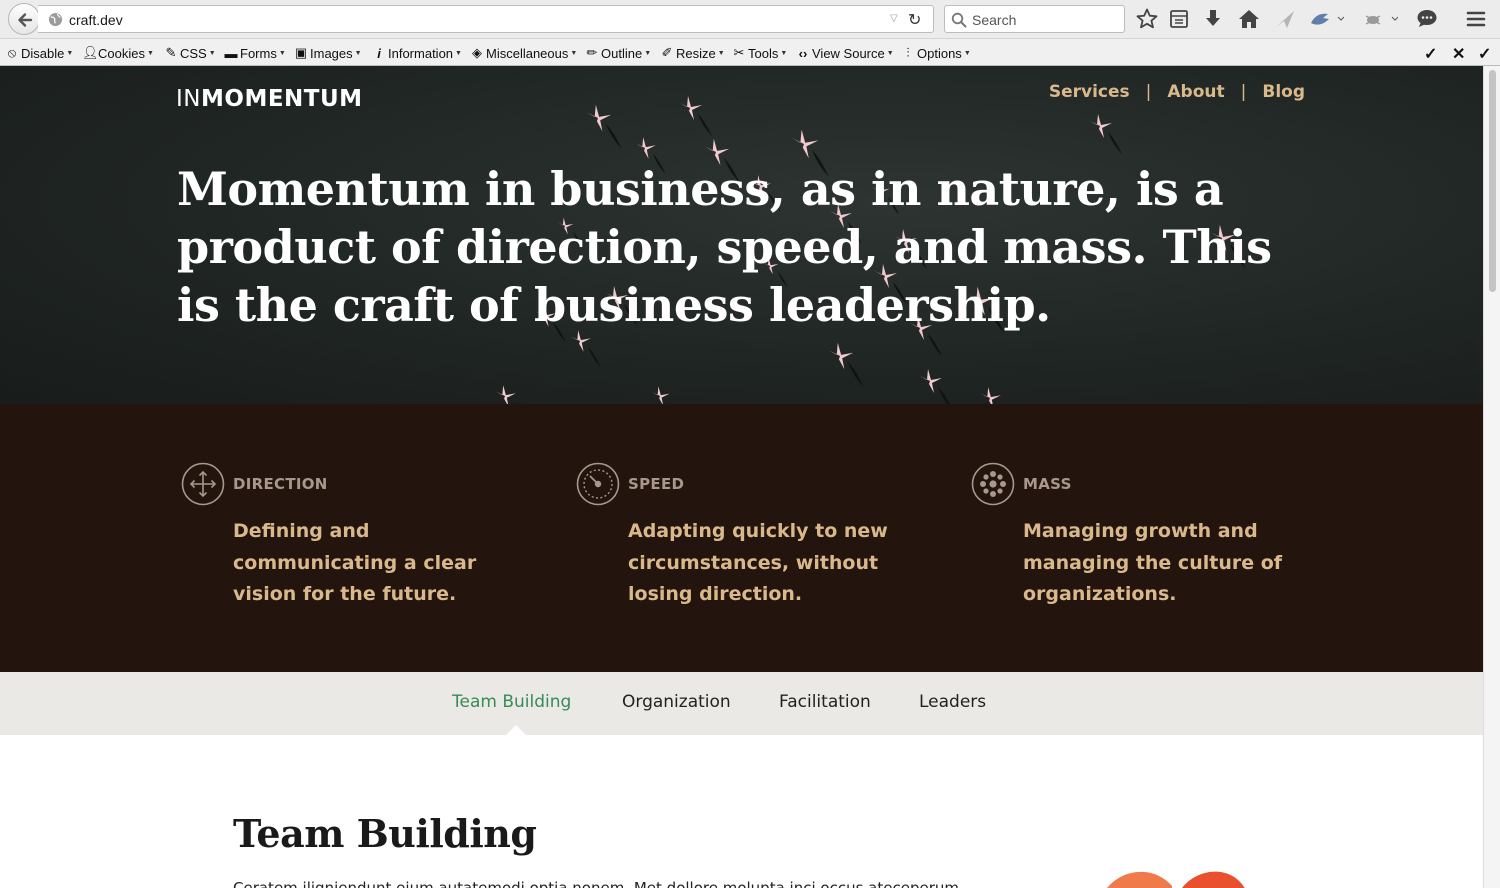 The width and height of the screenshot is (1500, 888). Describe the element at coordinates (914, 20) in the screenshot. I see `reload-icon: ↻` at that location.